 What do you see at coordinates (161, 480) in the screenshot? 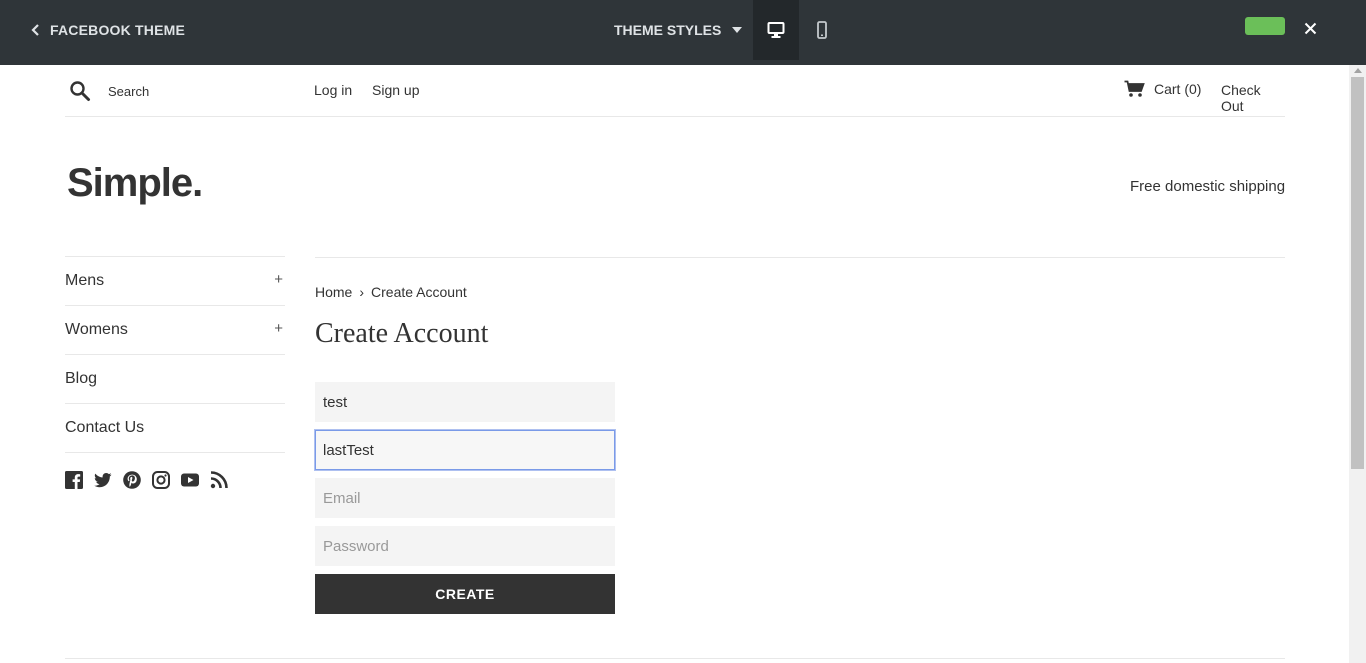
I see `instagram-icon` at bounding box center [161, 480].